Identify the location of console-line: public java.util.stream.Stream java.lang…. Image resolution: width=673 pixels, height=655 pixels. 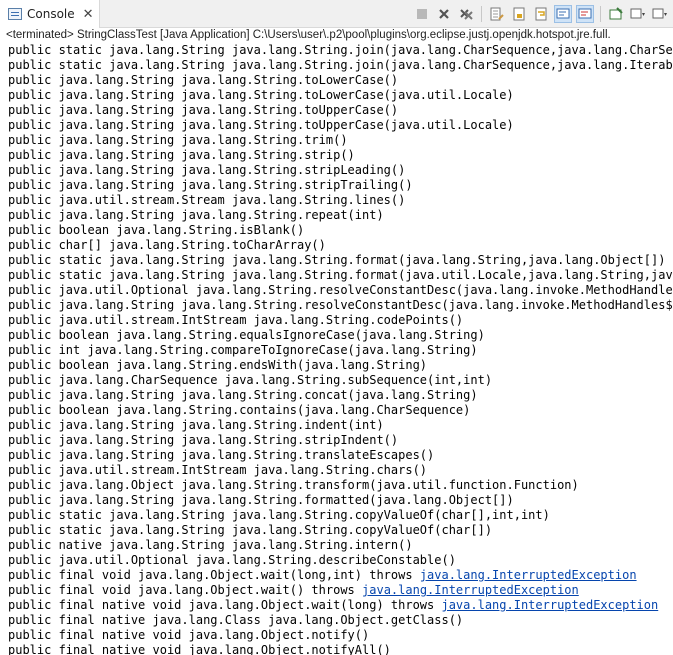
(206, 200).